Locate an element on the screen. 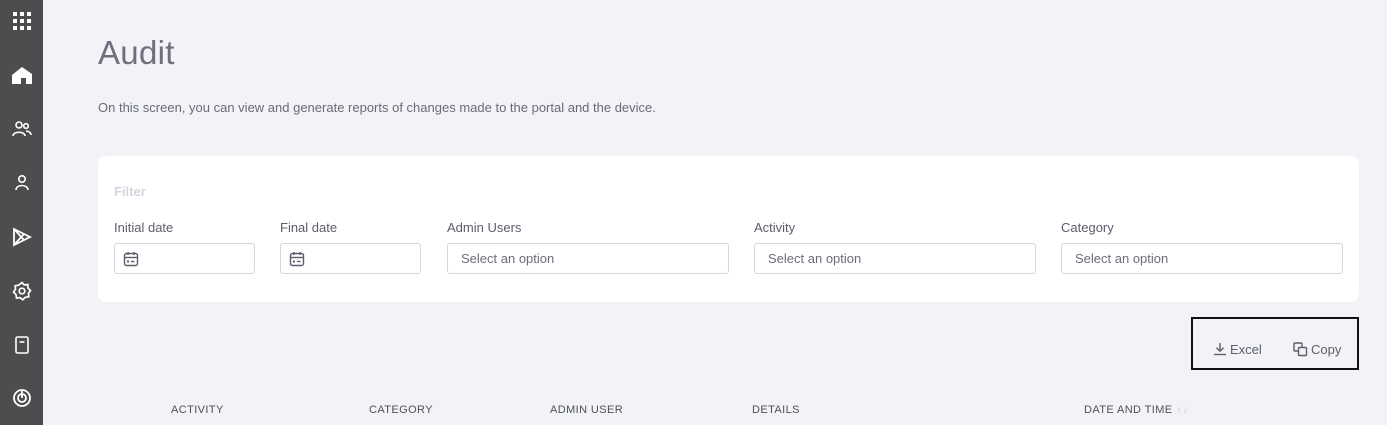 The height and width of the screenshot is (425, 1387). page-title: Audit is located at coordinates (136, 52).